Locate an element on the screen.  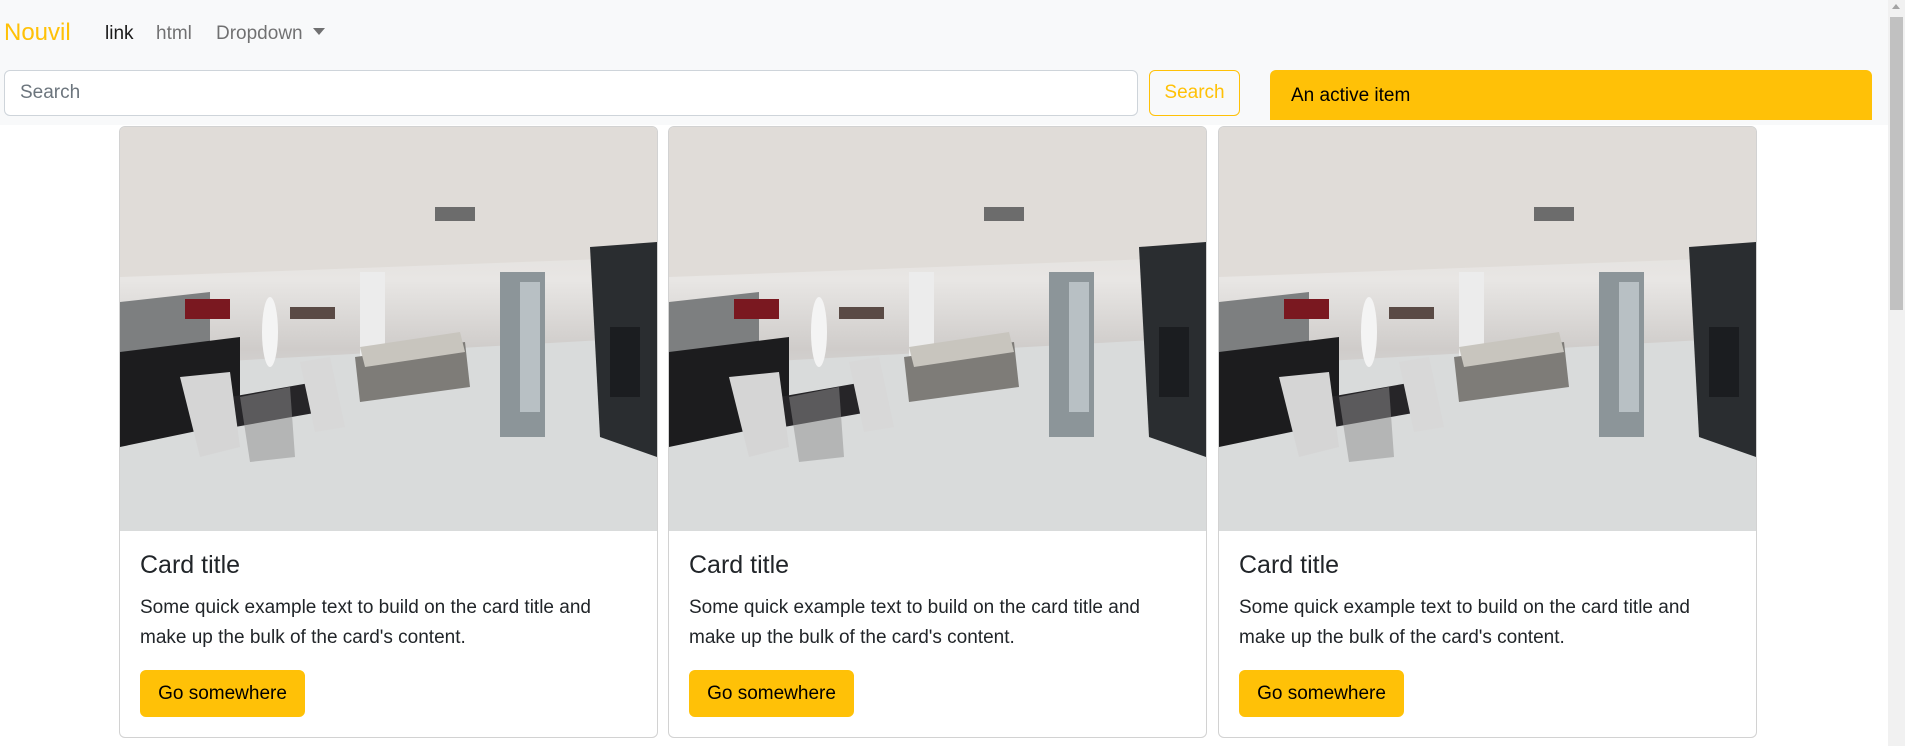
list-group-active-item: An active item is located at coordinates (1571, 95).